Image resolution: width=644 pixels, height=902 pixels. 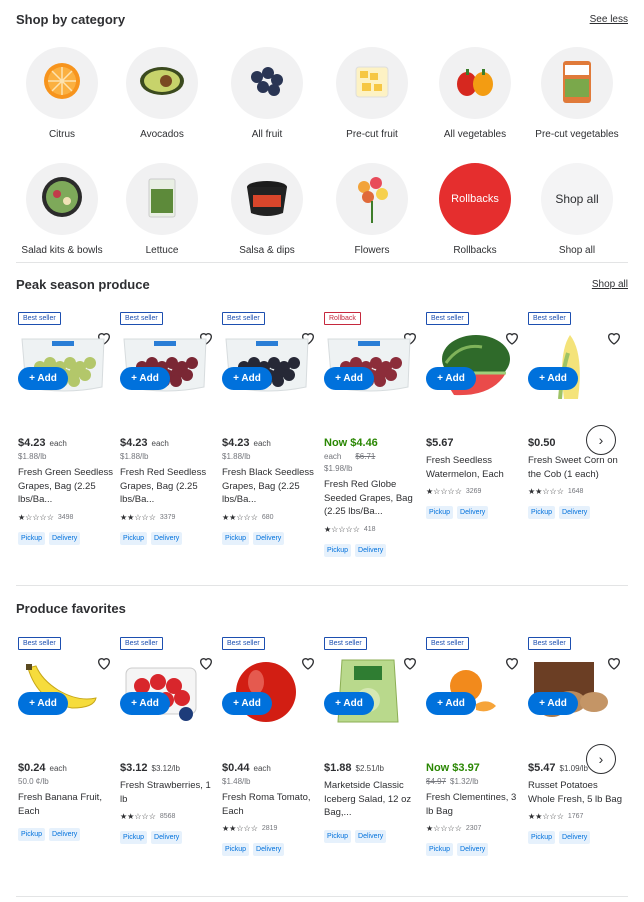 What do you see at coordinates (474, 467) in the screenshot?
I see `product-name: Fresh Seedless Watermelon, Each` at bounding box center [474, 467].